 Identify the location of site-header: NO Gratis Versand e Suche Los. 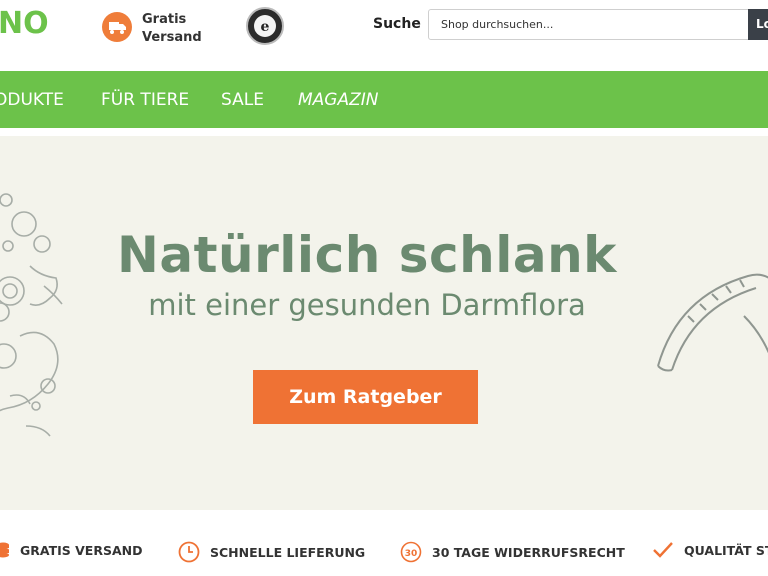
(384, 35).